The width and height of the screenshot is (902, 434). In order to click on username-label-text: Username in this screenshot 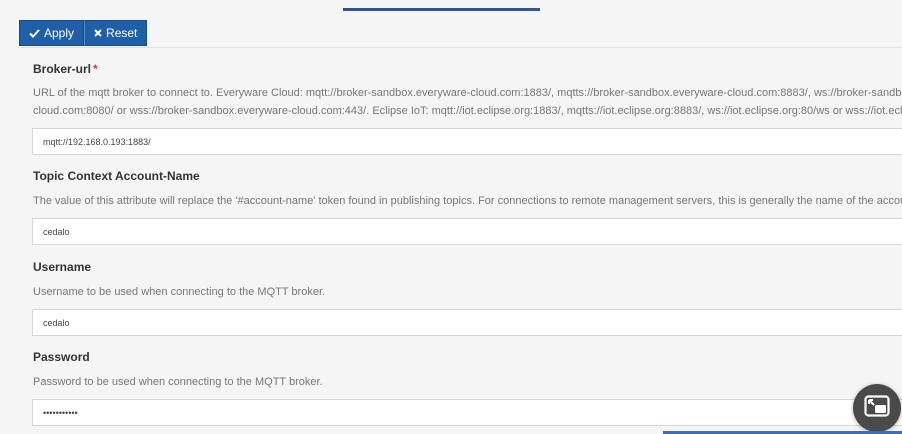, I will do `click(62, 267)`.